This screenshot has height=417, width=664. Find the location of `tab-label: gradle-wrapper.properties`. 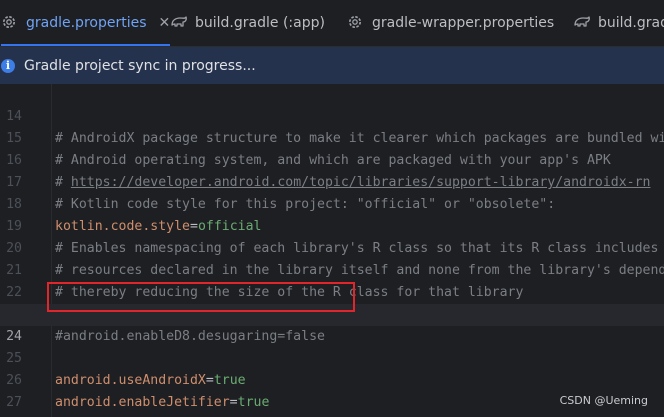

tab-label: gradle-wrapper.properties is located at coordinates (463, 23).